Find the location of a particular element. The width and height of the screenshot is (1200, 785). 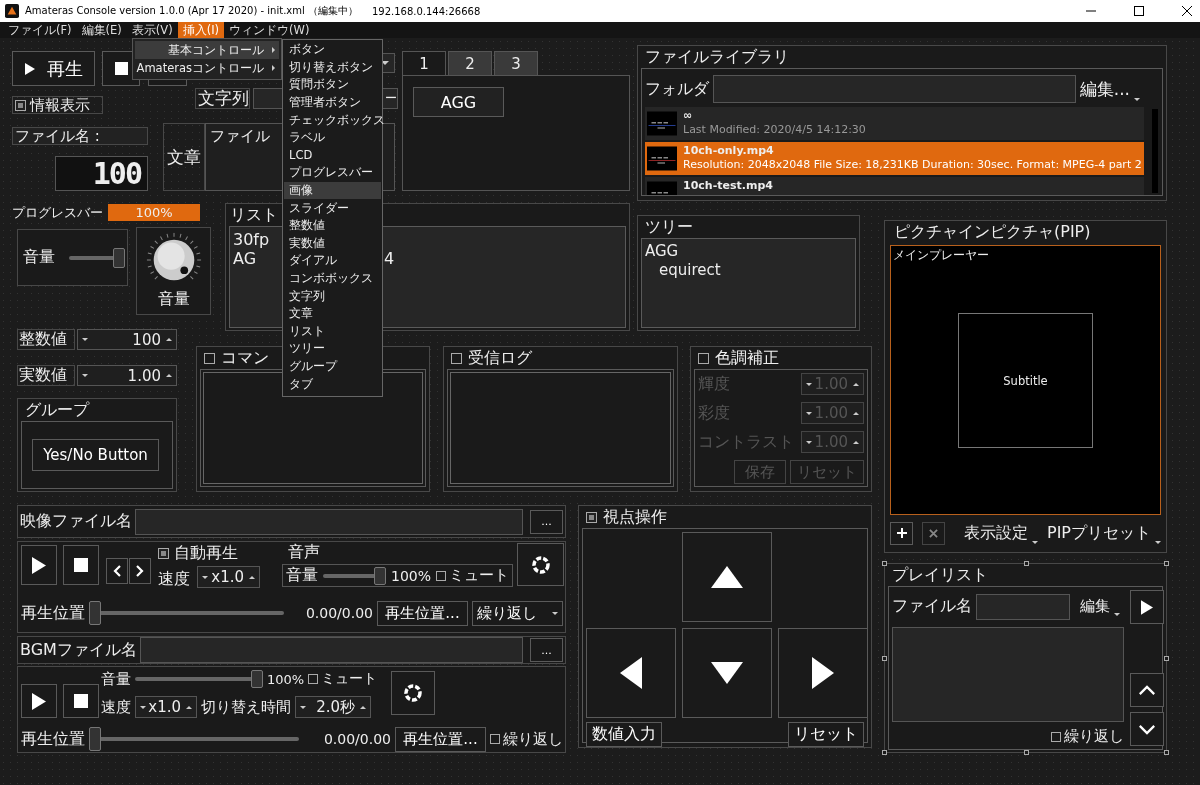

right-button is located at coordinates (823, 673).